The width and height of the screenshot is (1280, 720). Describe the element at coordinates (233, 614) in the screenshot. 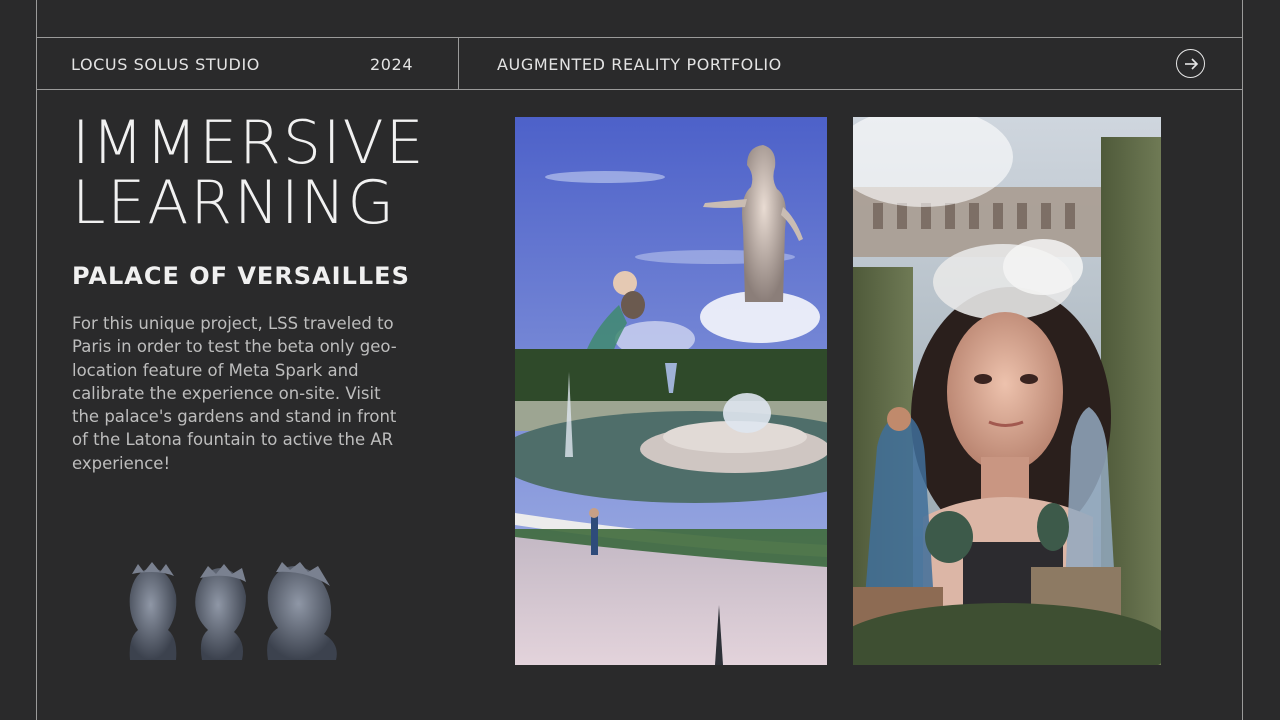

I see `statue-busts-image` at that location.